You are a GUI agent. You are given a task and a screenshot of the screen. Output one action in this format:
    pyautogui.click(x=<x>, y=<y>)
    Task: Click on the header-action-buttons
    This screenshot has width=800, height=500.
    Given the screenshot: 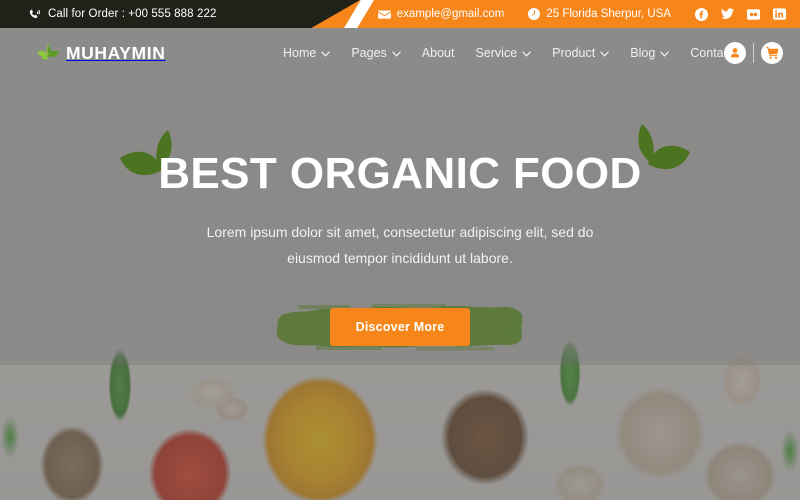 What is the action you would take?
    pyautogui.click(x=753, y=53)
    